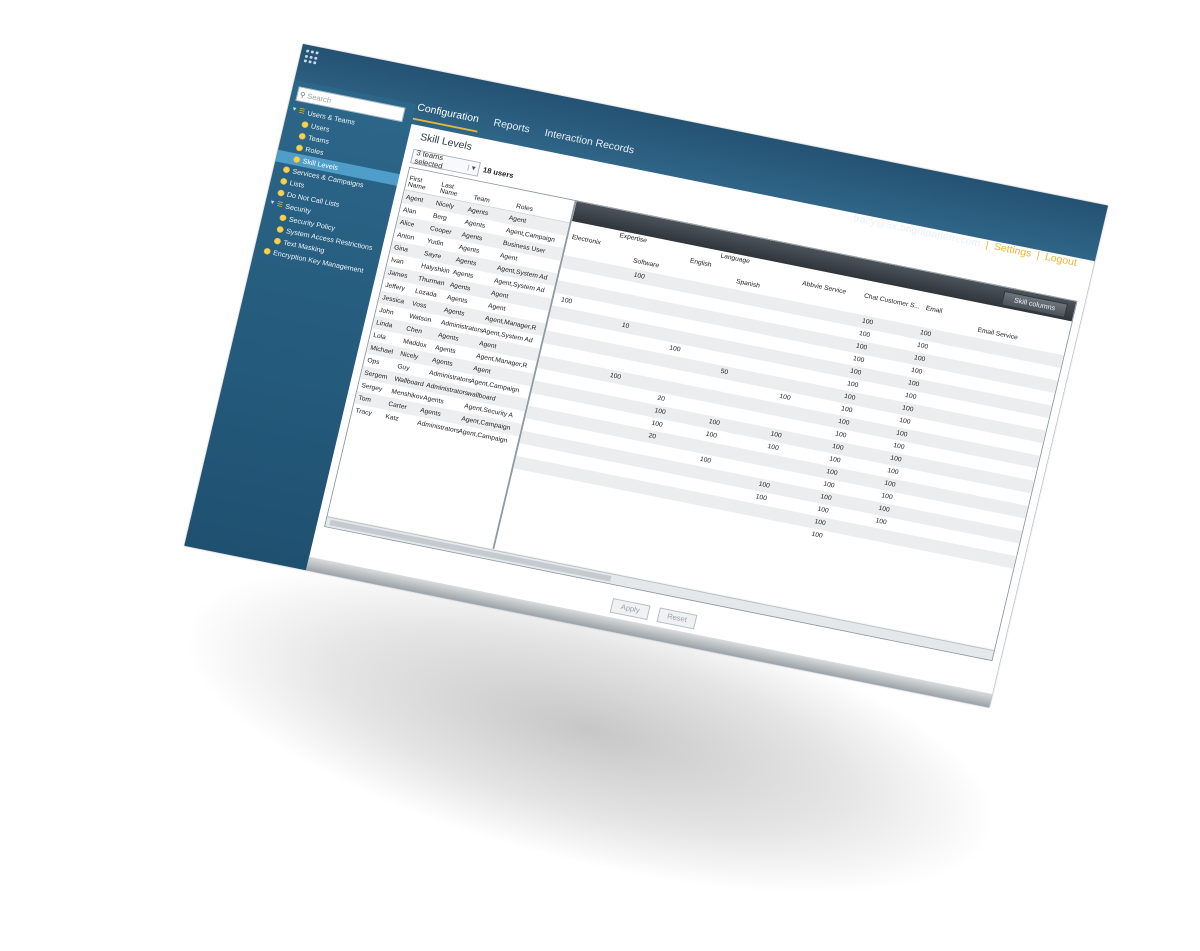 This screenshot has height=951, width=1200. What do you see at coordinates (700, 263) in the screenshot?
I see `header-english: English` at bounding box center [700, 263].